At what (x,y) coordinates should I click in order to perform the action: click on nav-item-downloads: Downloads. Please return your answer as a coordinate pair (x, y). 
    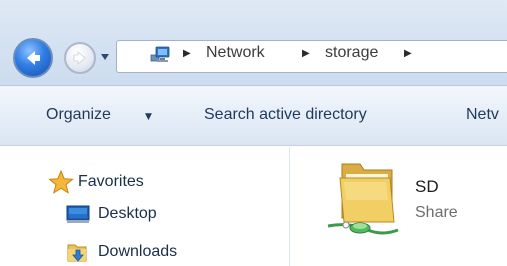
    Looking at the image, I should click on (121, 252).